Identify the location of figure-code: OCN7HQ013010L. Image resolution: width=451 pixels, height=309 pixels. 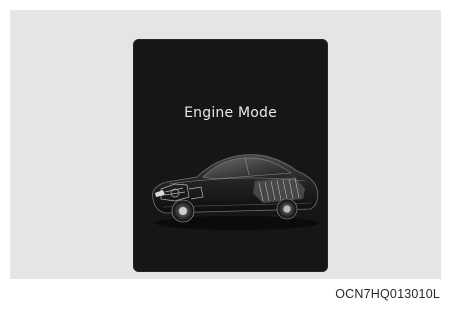
(387, 294).